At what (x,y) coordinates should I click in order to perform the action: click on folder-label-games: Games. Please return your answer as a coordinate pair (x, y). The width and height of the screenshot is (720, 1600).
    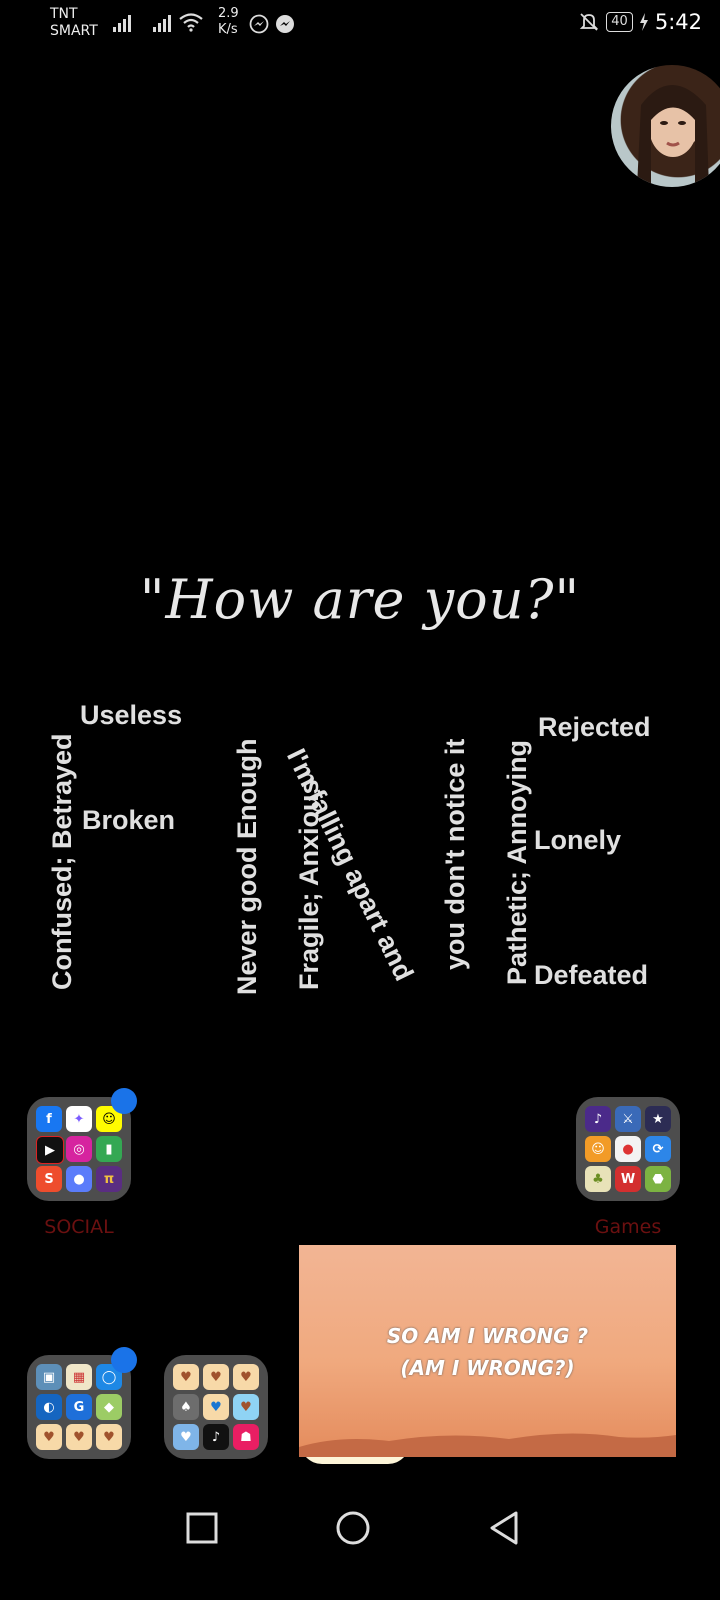
    Looking at the image, I should click on (628, 1227).